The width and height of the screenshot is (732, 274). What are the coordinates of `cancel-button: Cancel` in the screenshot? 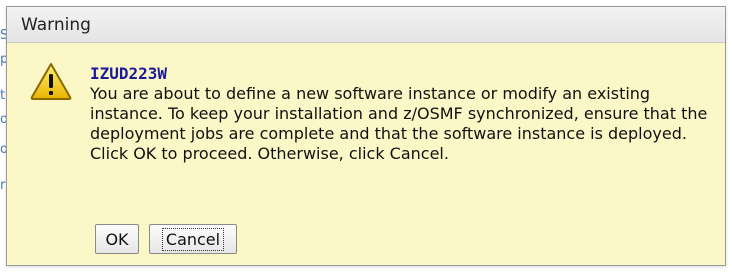 It's located at (193, 239).